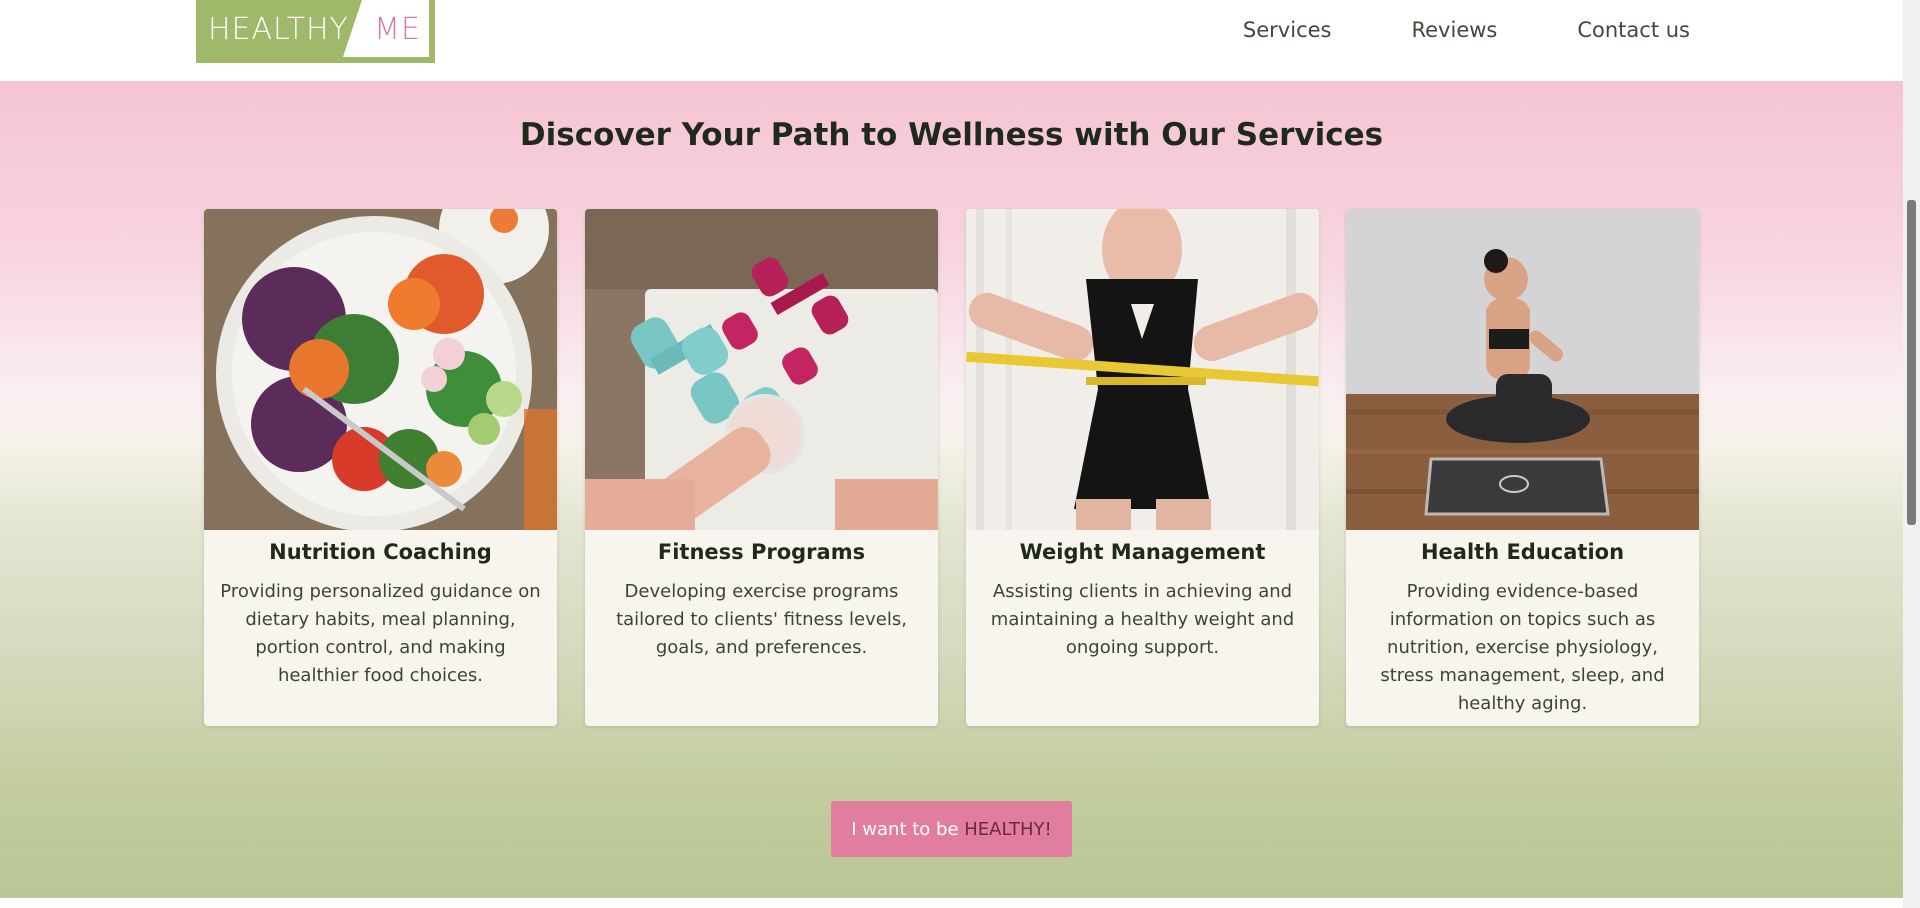  Describe the element at coordinates (1142, 552) in the screenshot. I see `card-title: Weight Management` at that location.